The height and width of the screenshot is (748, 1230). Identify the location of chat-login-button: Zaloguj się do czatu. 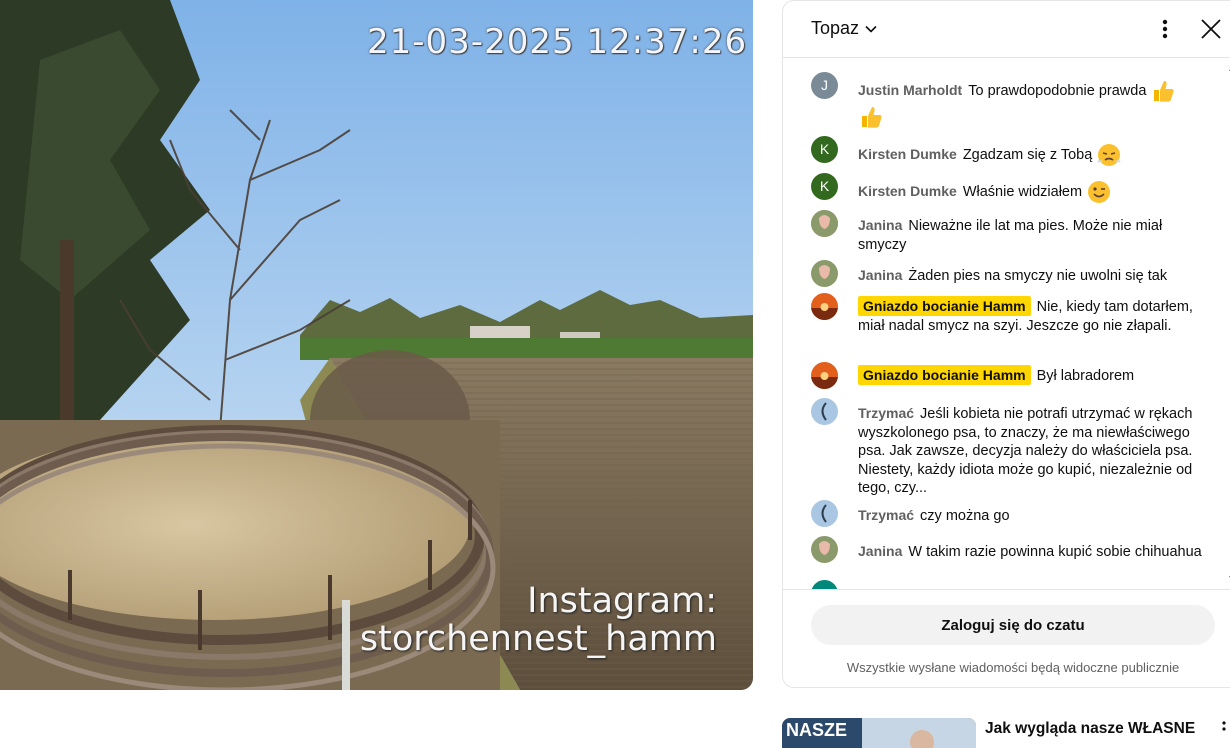
(1013, 625).